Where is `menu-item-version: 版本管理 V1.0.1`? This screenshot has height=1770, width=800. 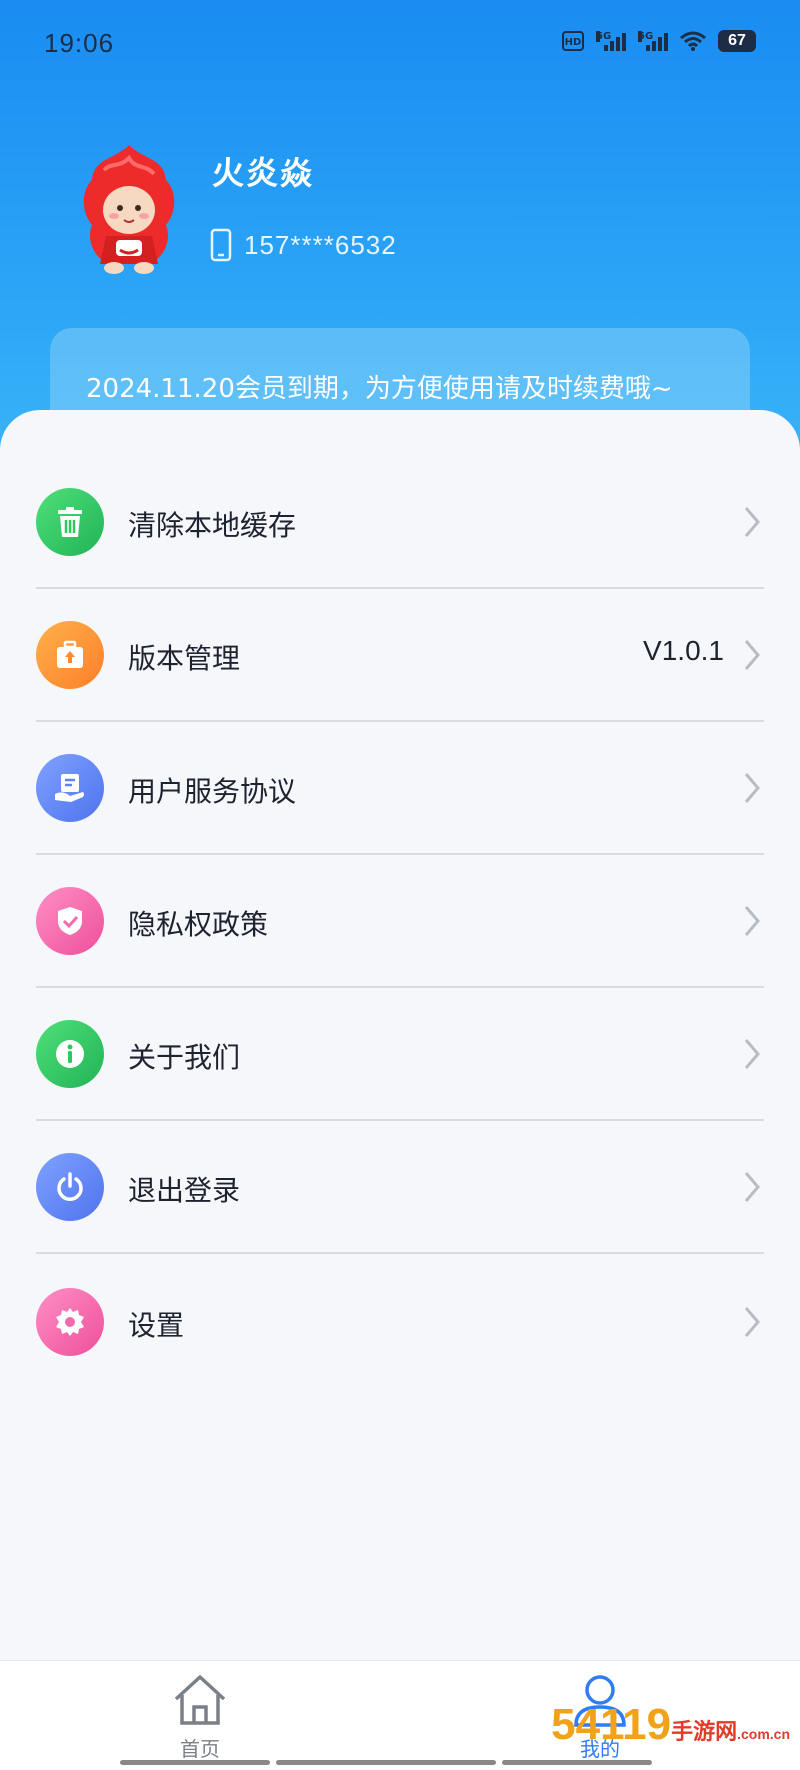 menu-item-version: 版本管理 V1.0.1 is located at coordinates (400, 655).